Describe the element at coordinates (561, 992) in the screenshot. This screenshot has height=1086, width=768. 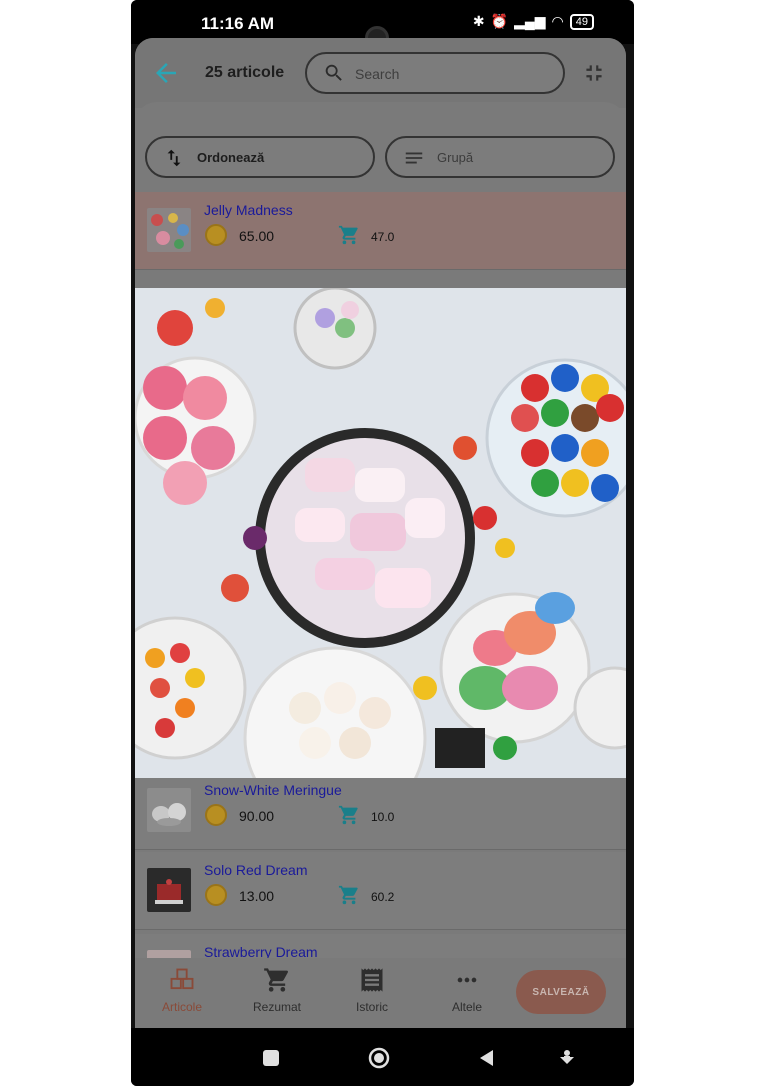
I see `save-button: SALVEAZĂ` at that location.